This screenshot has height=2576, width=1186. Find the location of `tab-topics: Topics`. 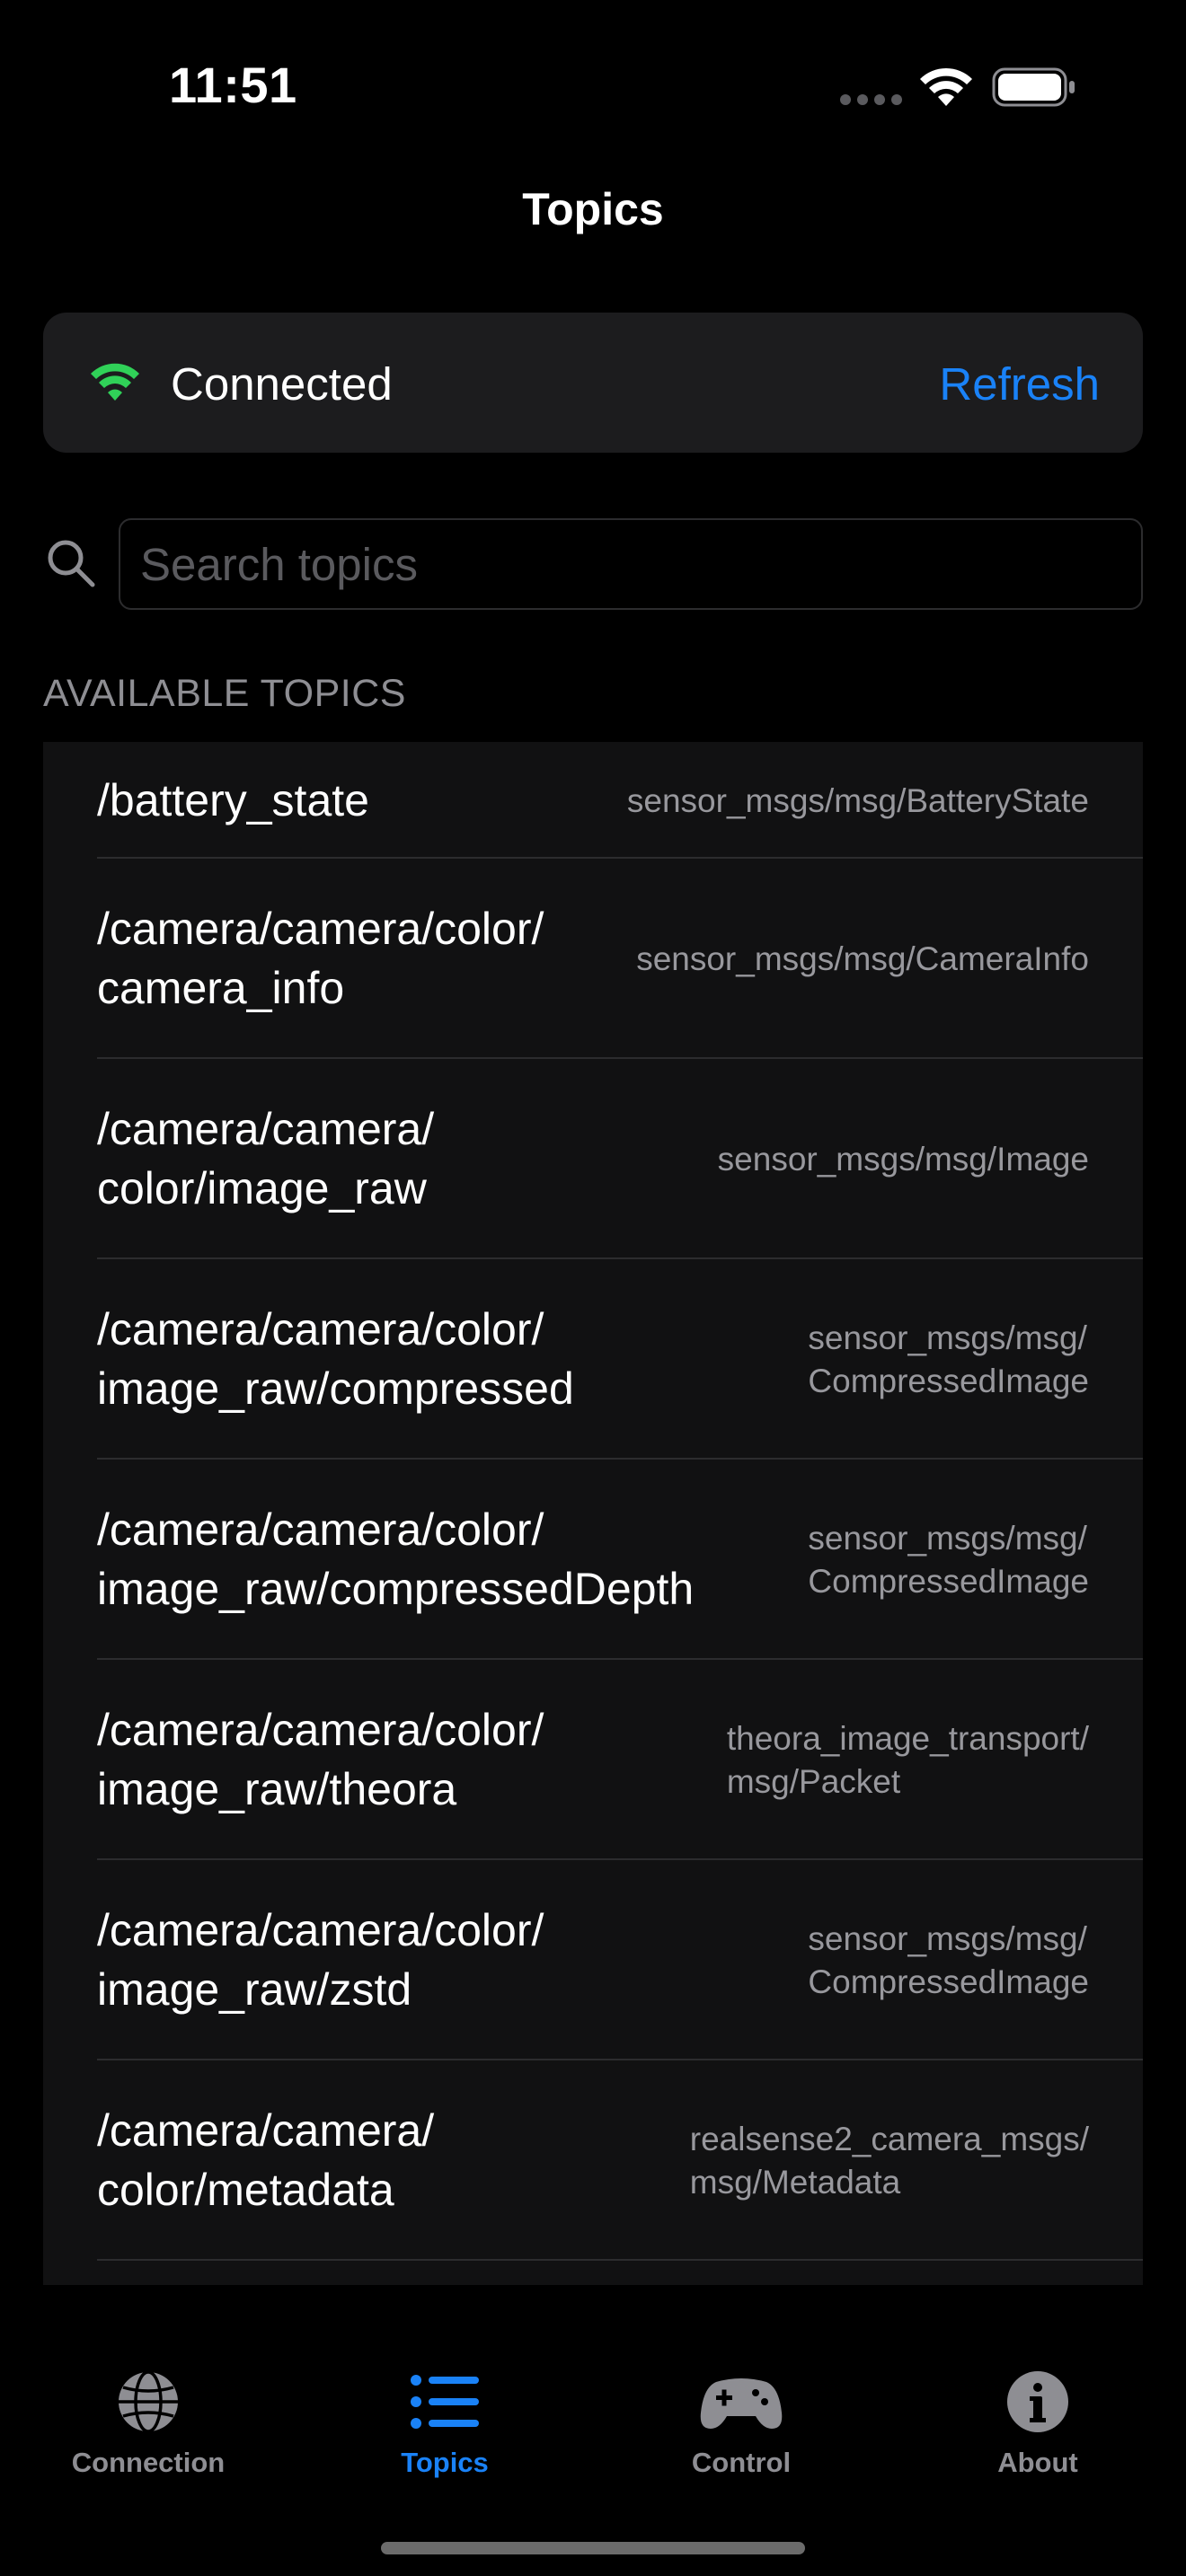

tab-topics: Topics is located at coordinates (444, 2392).